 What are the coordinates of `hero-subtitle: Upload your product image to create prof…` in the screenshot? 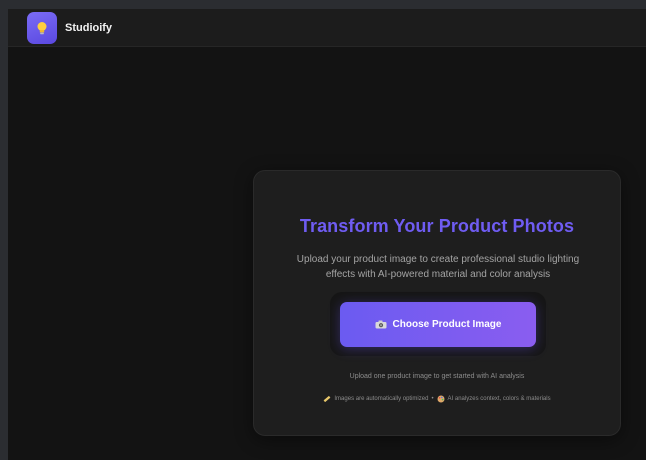 It's located at (438, 267).